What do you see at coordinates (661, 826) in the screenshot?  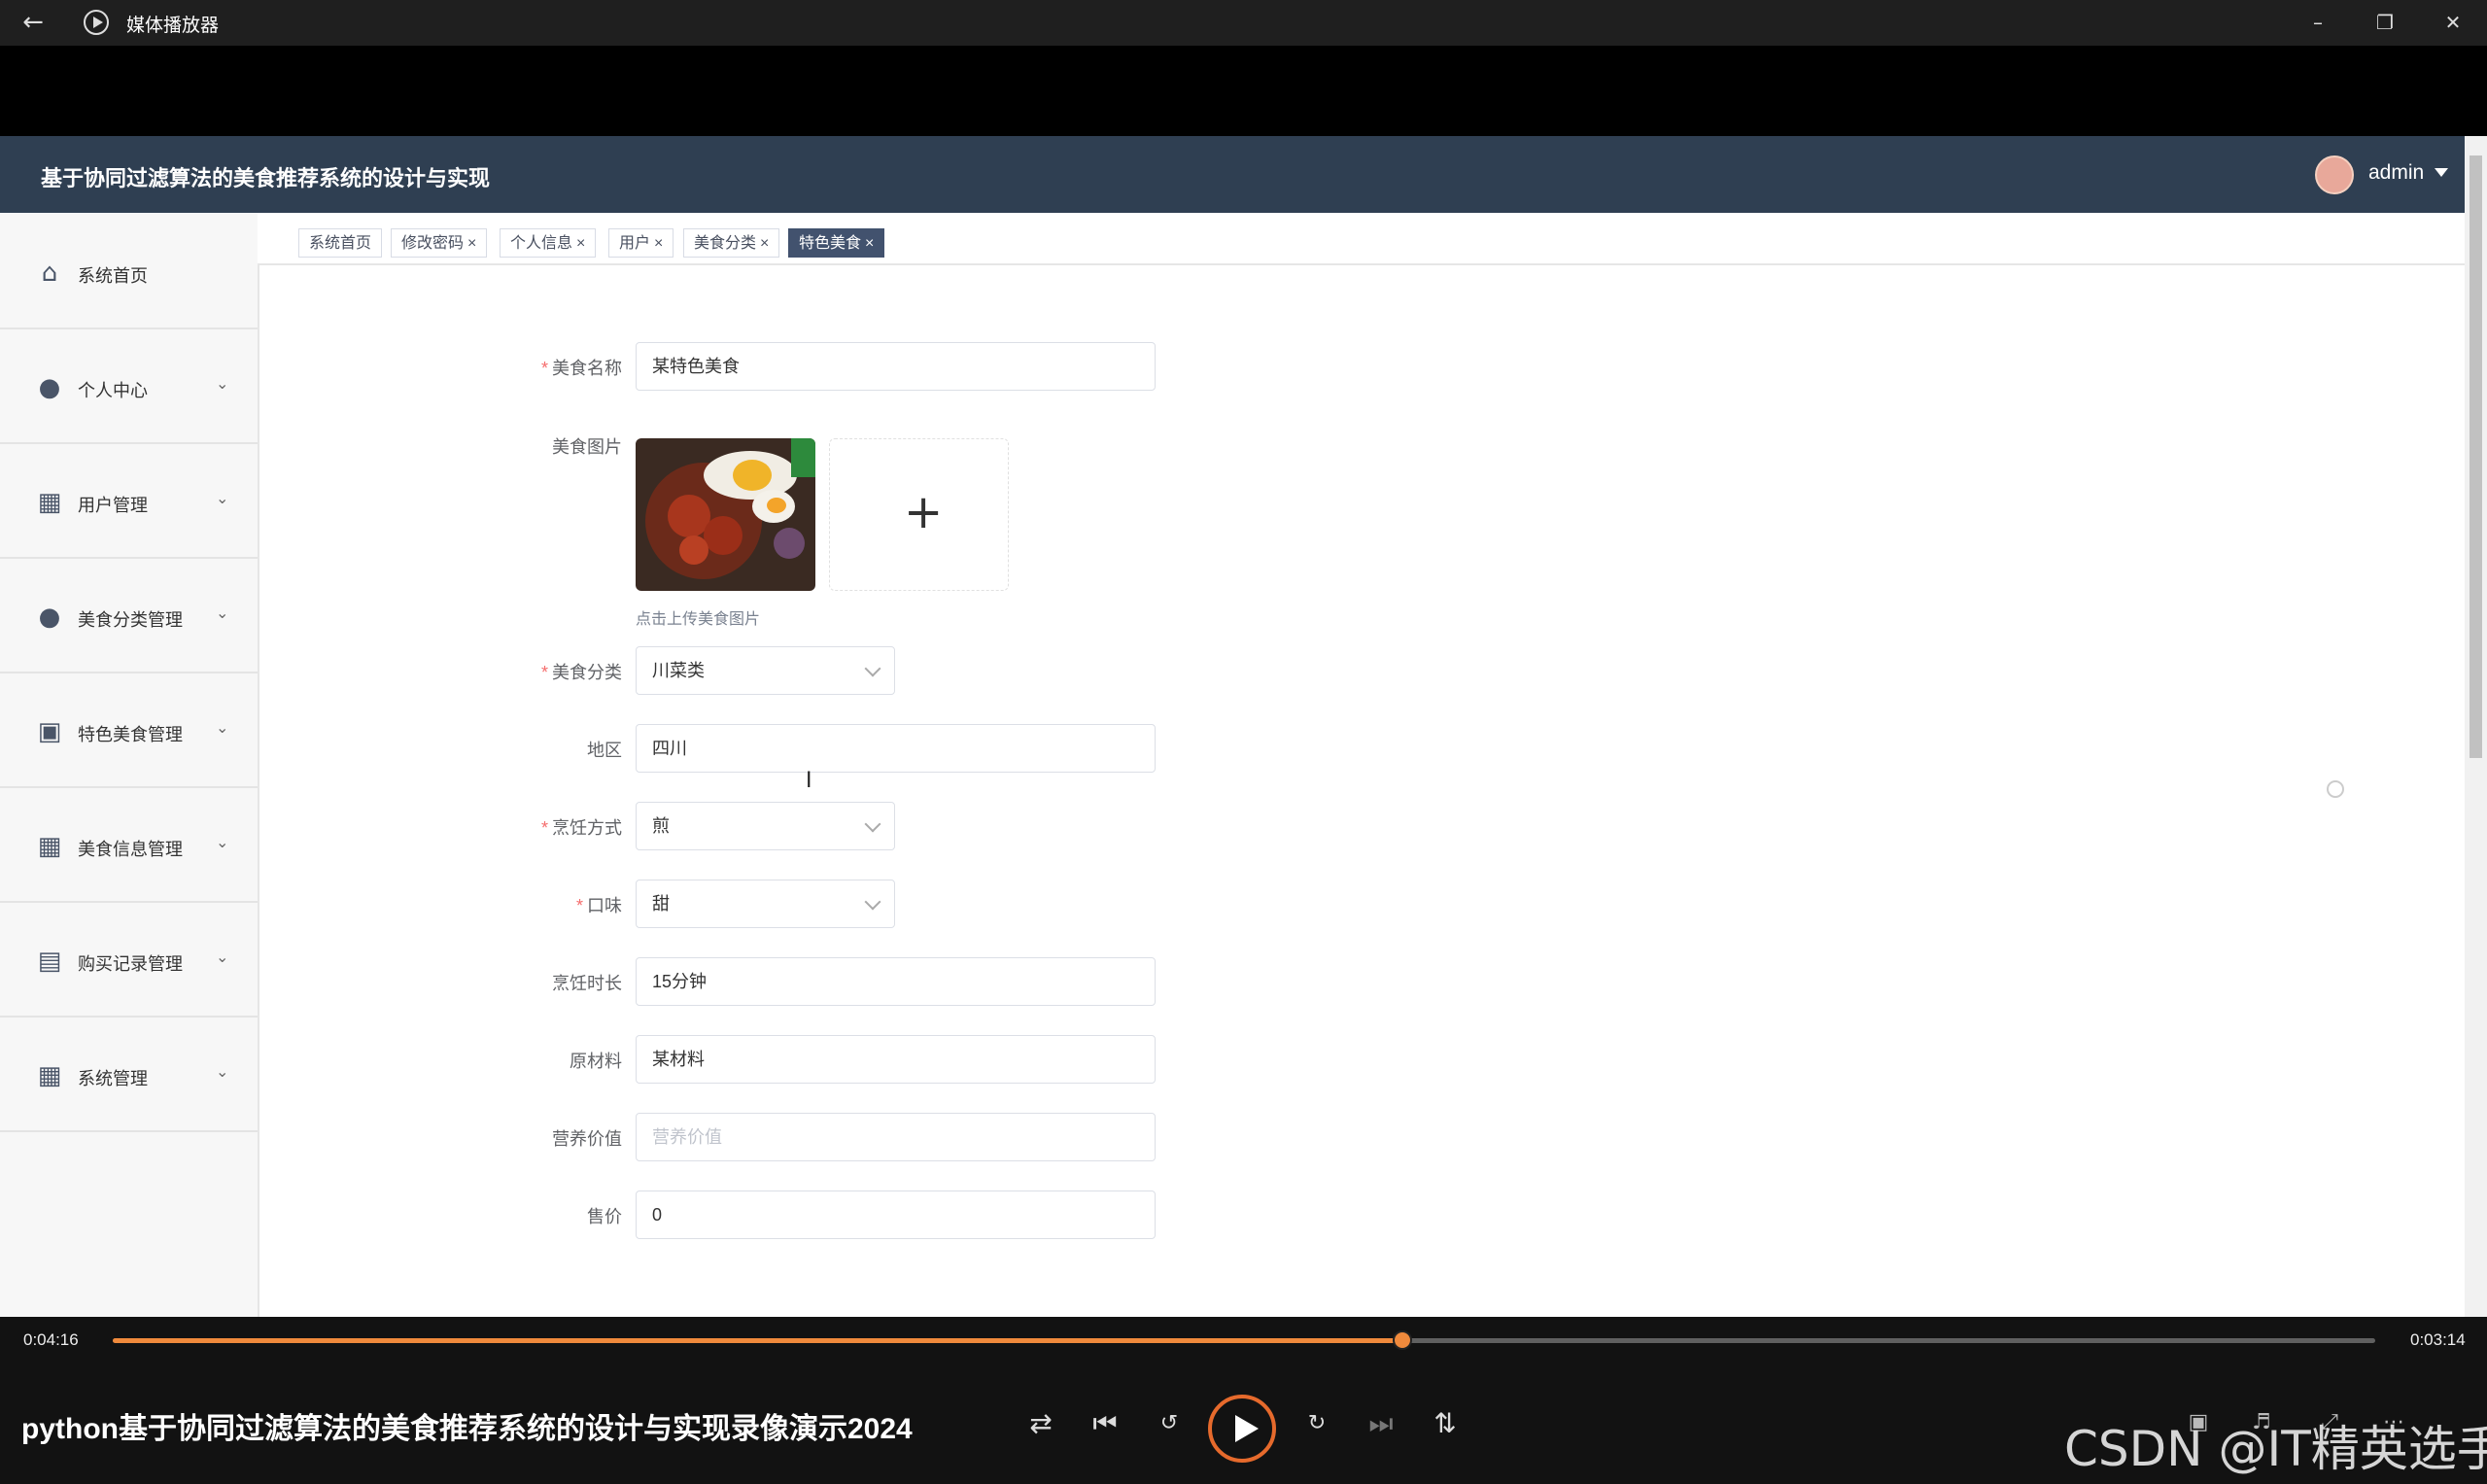 I see `select-value: 煎` at bounding box center [661, 826].